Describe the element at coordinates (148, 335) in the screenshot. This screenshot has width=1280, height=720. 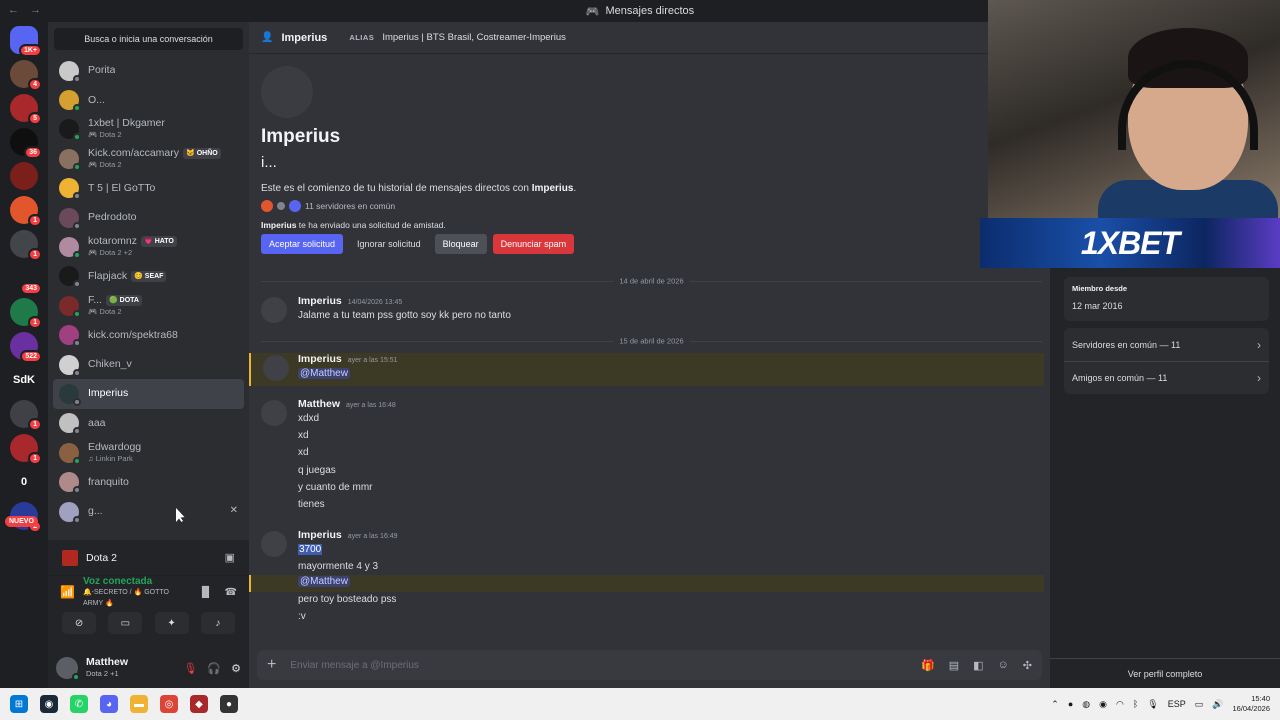
I see `dm-item: kick.com/spektra68` at that location.